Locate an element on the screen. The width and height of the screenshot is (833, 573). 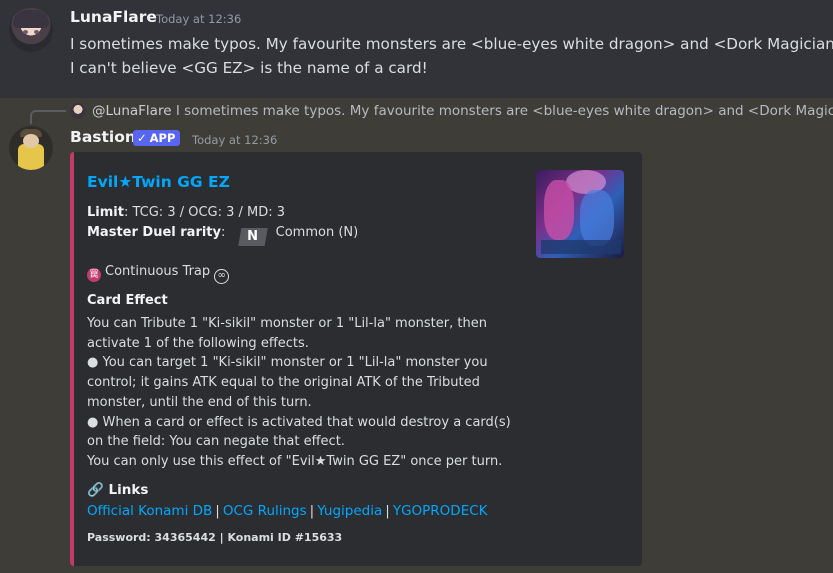
card-thumbnail is located at coordinates (580, 214).